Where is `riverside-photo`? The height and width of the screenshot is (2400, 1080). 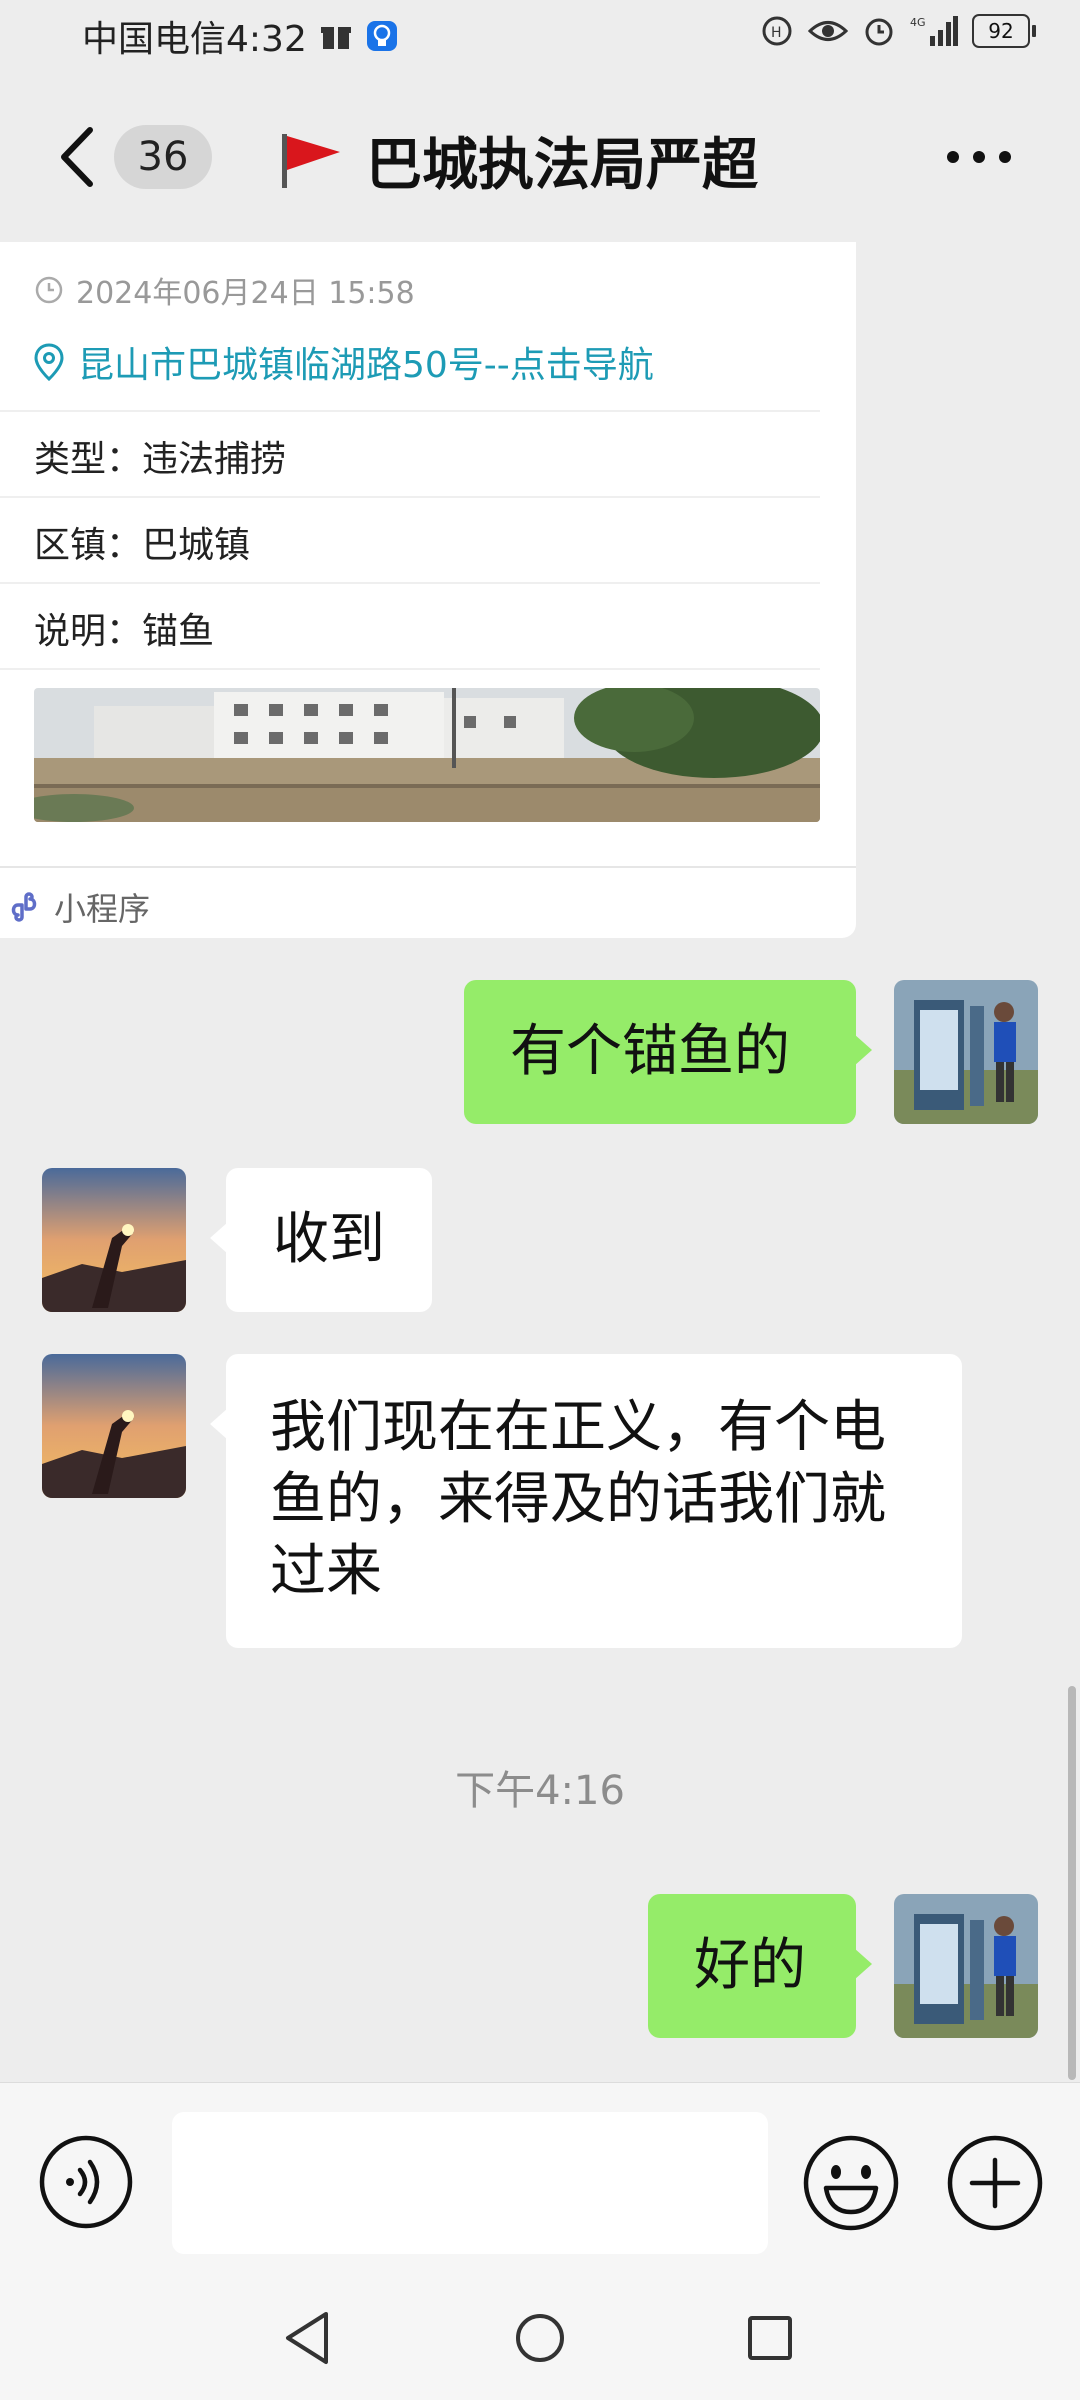
riverside-photo is located at coordinates (427, 755).